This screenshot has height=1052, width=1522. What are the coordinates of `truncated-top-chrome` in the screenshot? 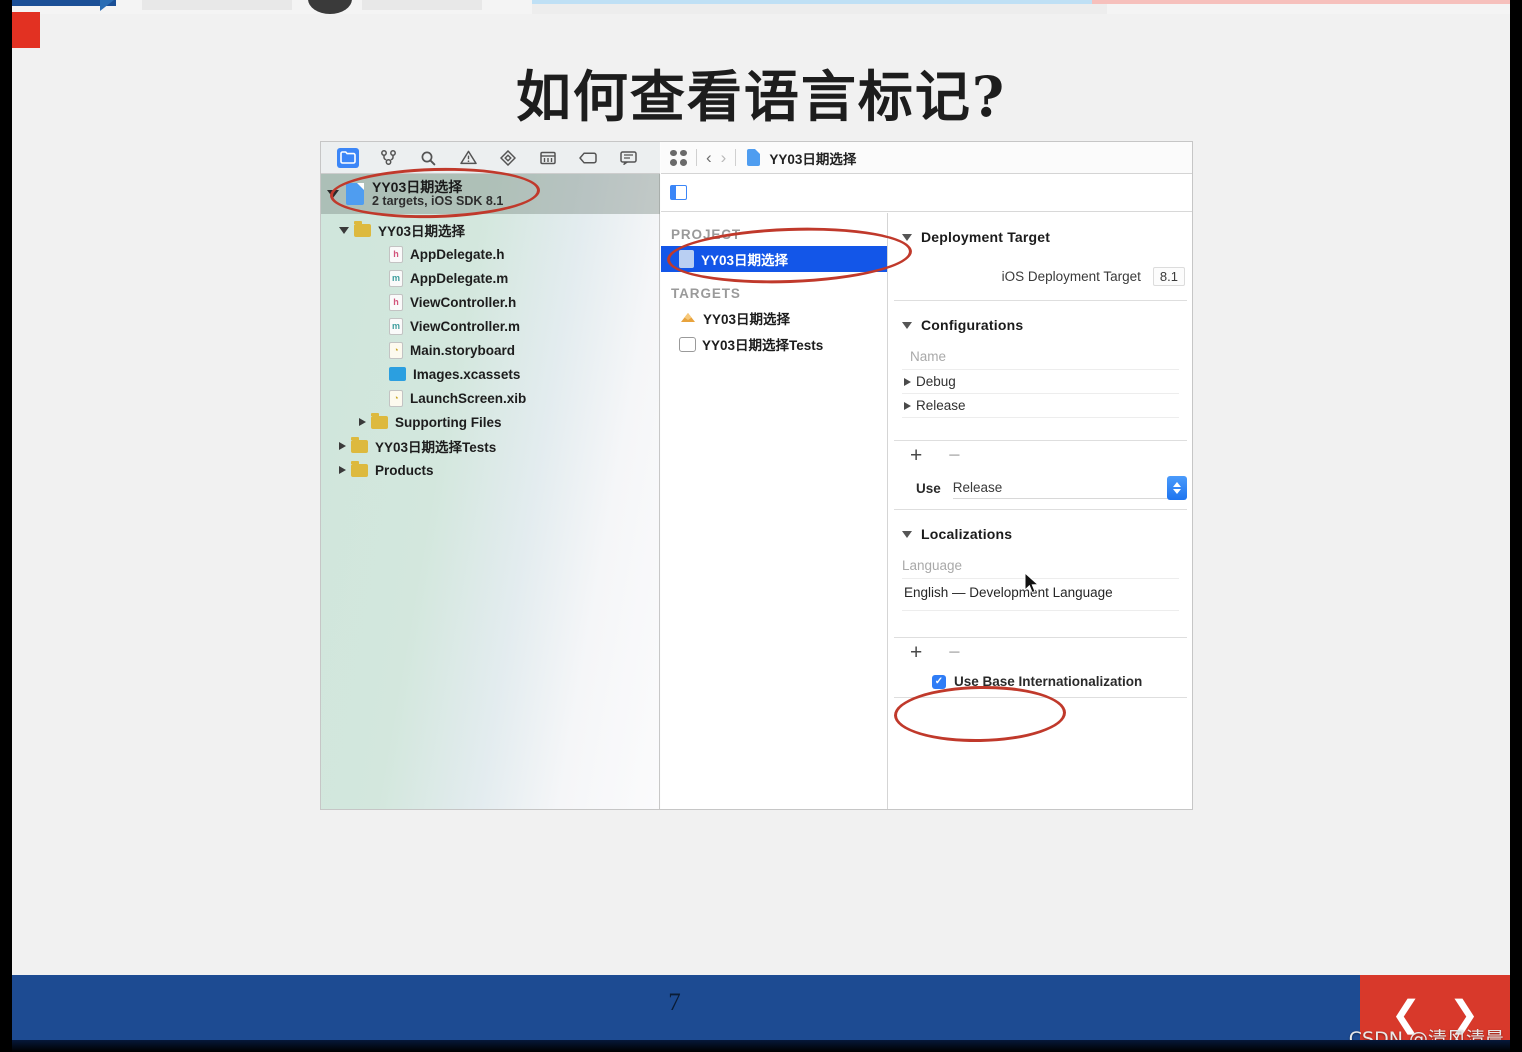 It's located at (761, 7).